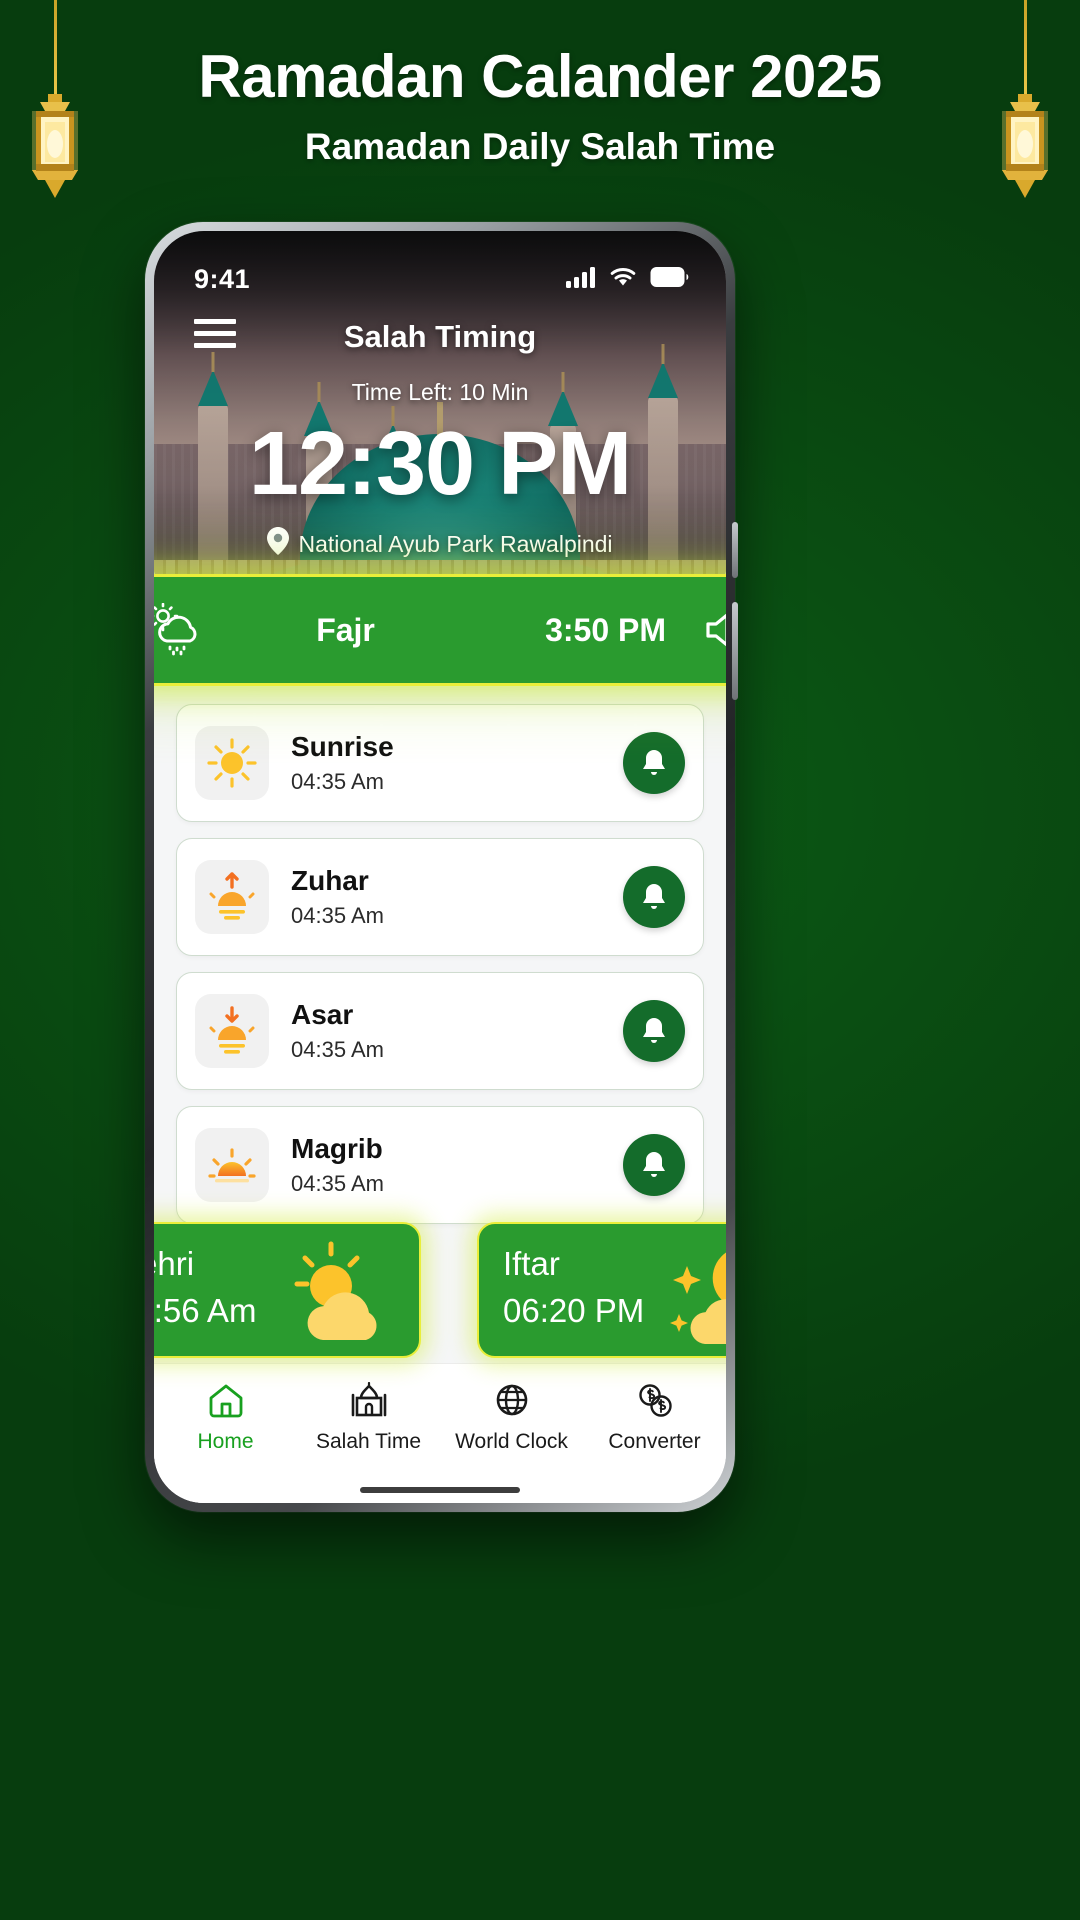  Describe the element at coordinates (440, 1490) in the screenshot. I see `home-indicator` at that location.